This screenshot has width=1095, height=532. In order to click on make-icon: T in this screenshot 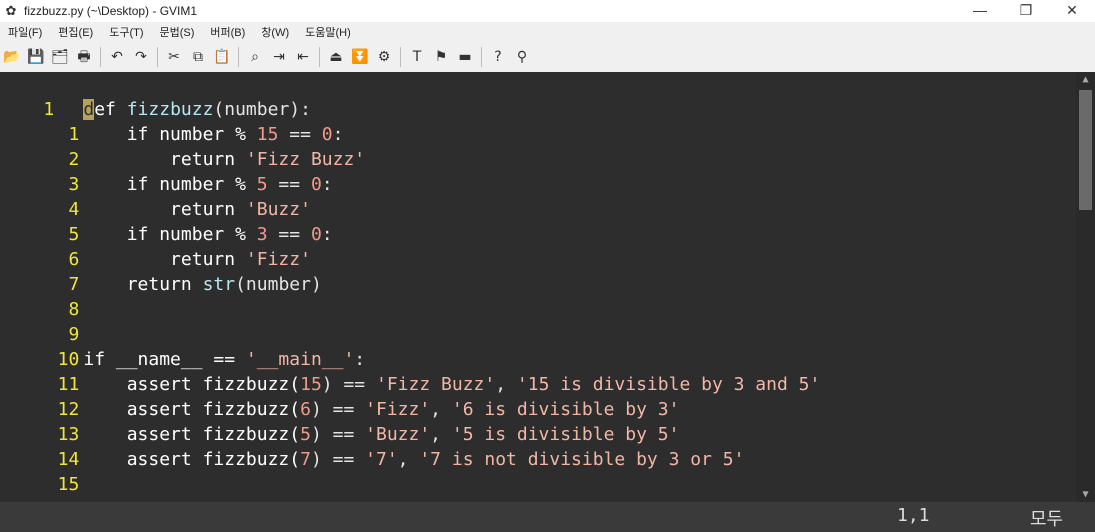, I will do `click(417, 57)`.